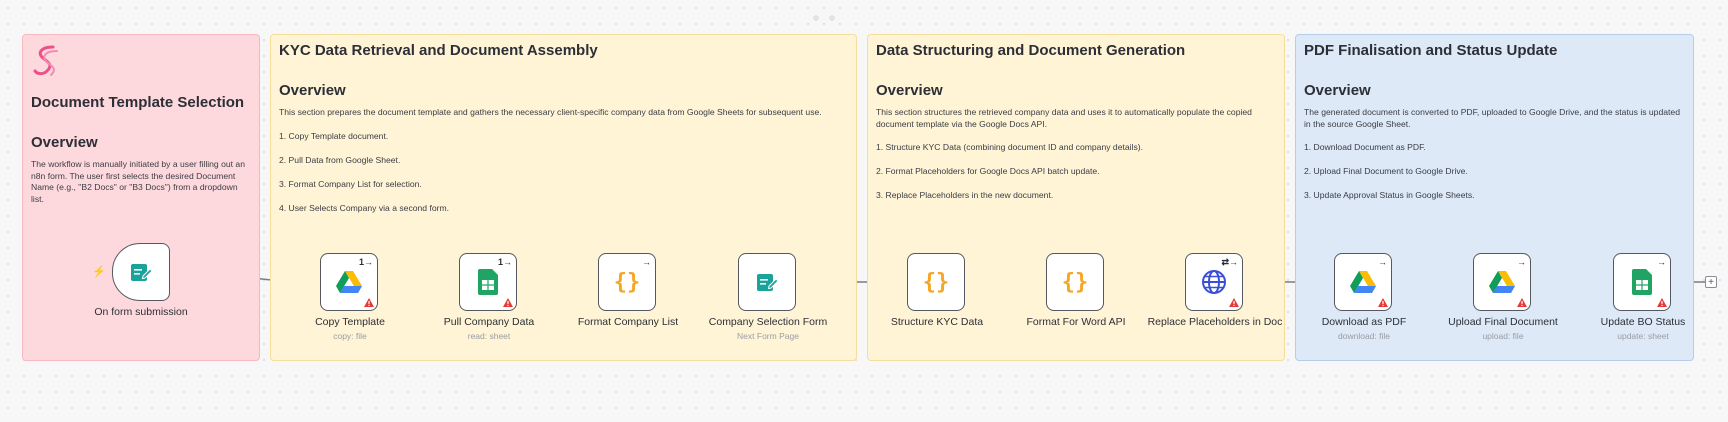 This screenshot has height=422, width=1728. What do you see at coordinates (937, 322) in the screenshot?
I see `node-label: Structure KYC Data` at bounding box center [937, 322].